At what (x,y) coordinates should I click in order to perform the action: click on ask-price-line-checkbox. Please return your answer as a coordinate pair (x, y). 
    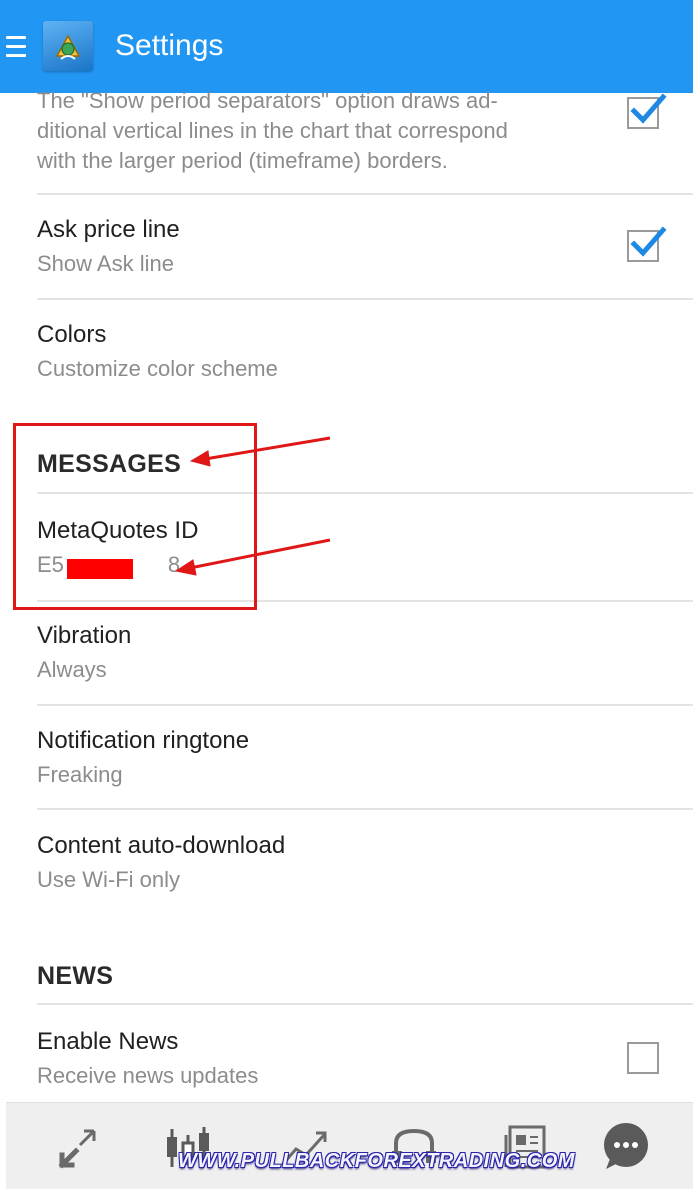
    Looking at the image, I should click on (647, 244).